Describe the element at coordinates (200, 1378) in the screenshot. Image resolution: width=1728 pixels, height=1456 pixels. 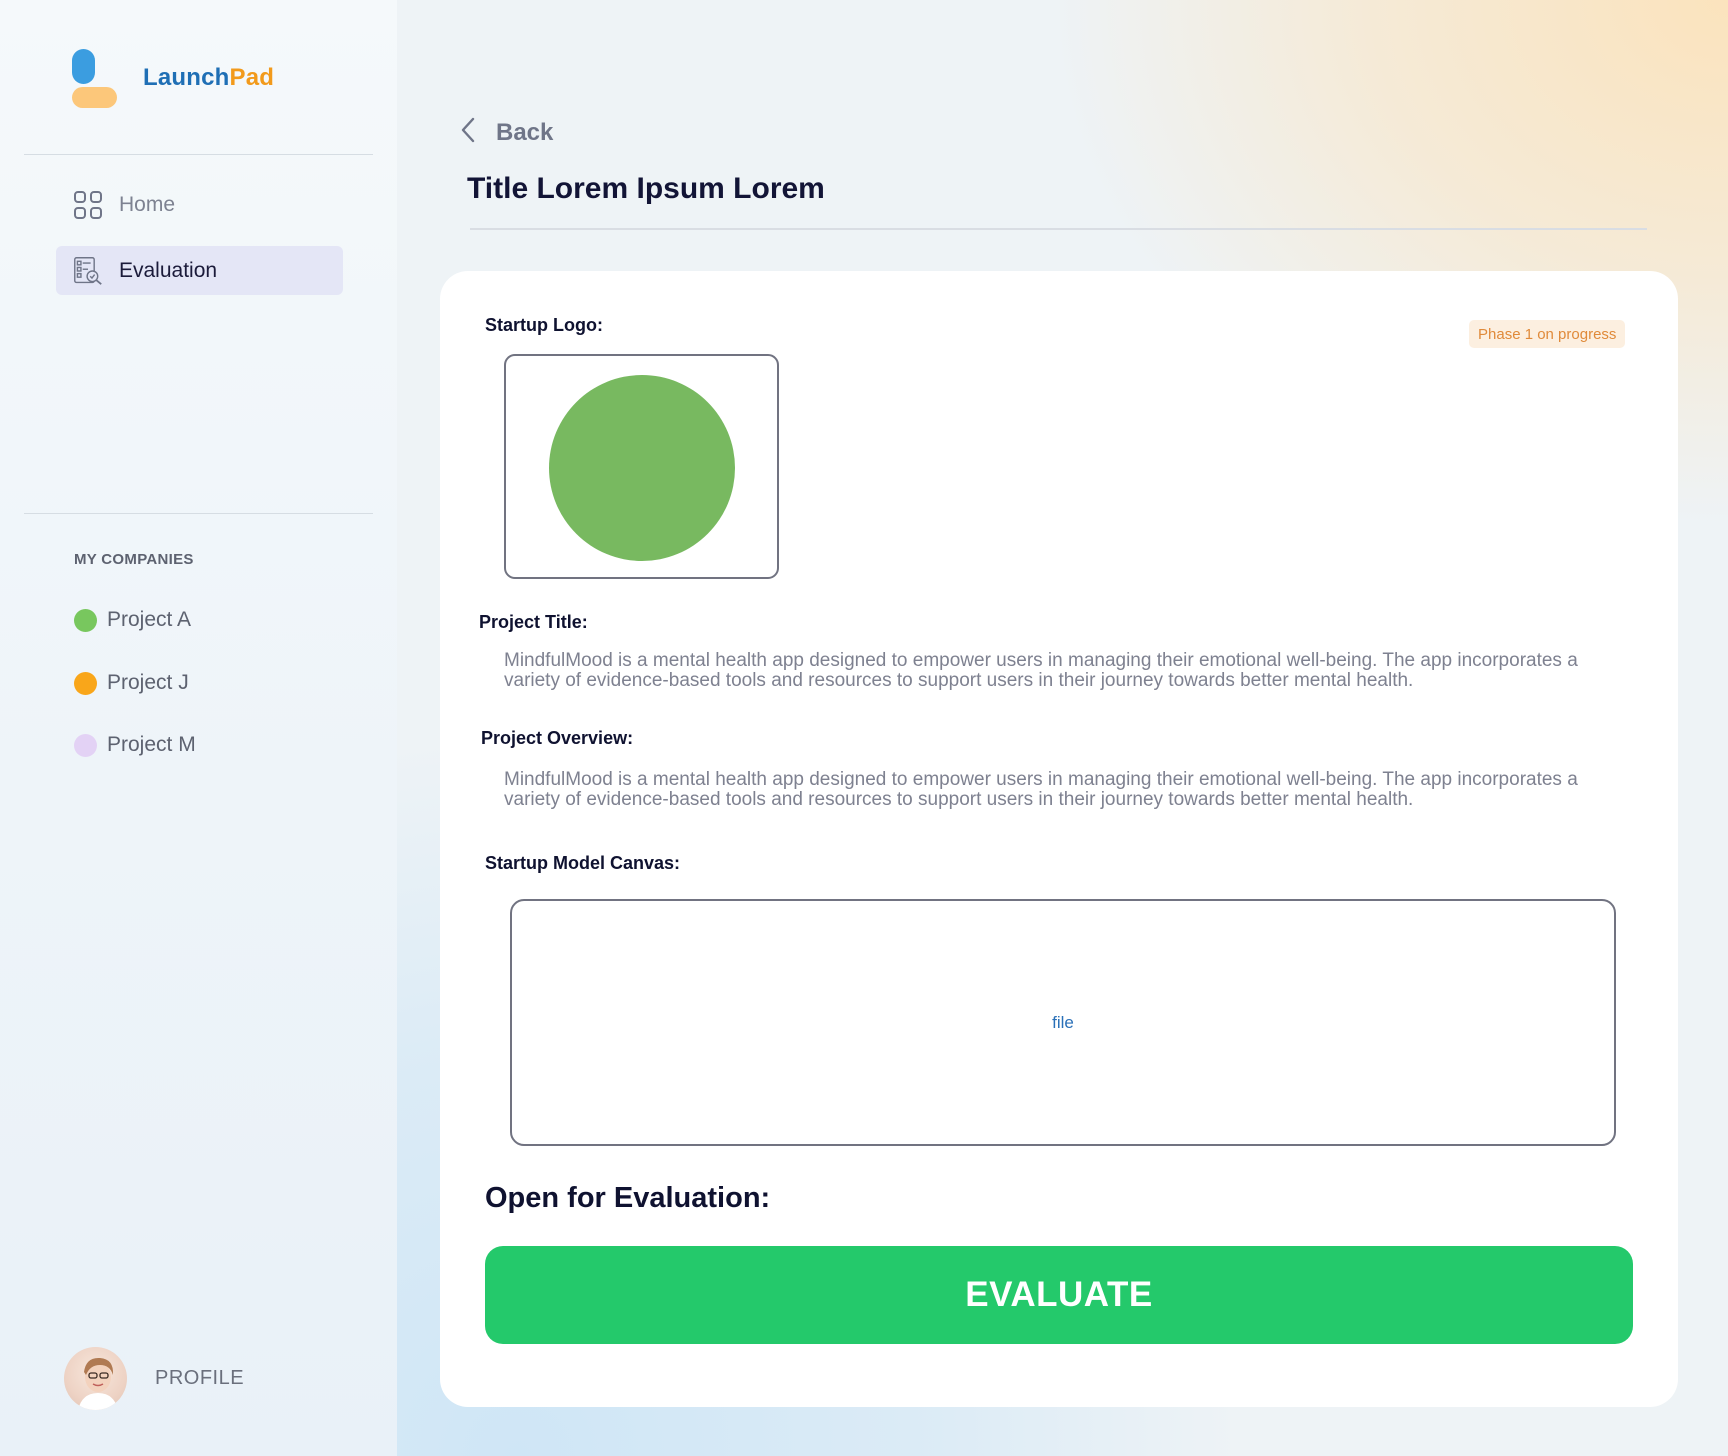
I see `profile-label: PROFILE` at that location.